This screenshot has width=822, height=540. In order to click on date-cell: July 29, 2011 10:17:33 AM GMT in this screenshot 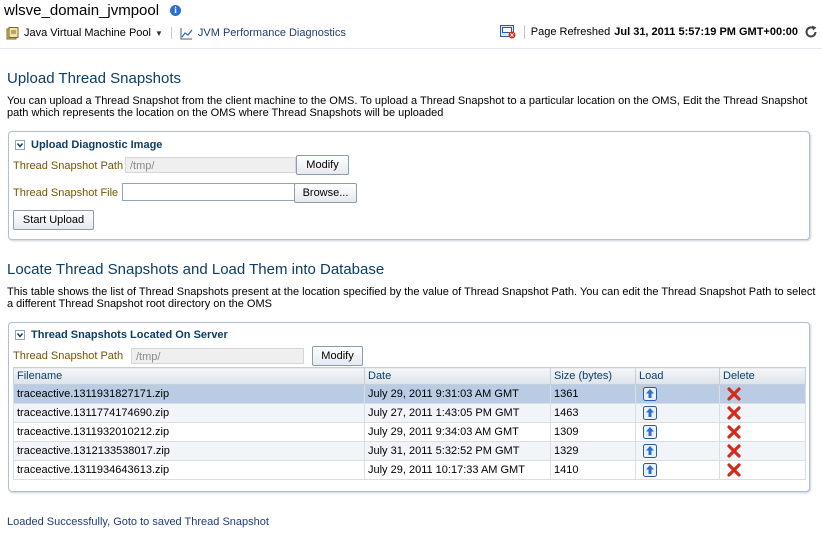, I will do `click(457, 470)`.